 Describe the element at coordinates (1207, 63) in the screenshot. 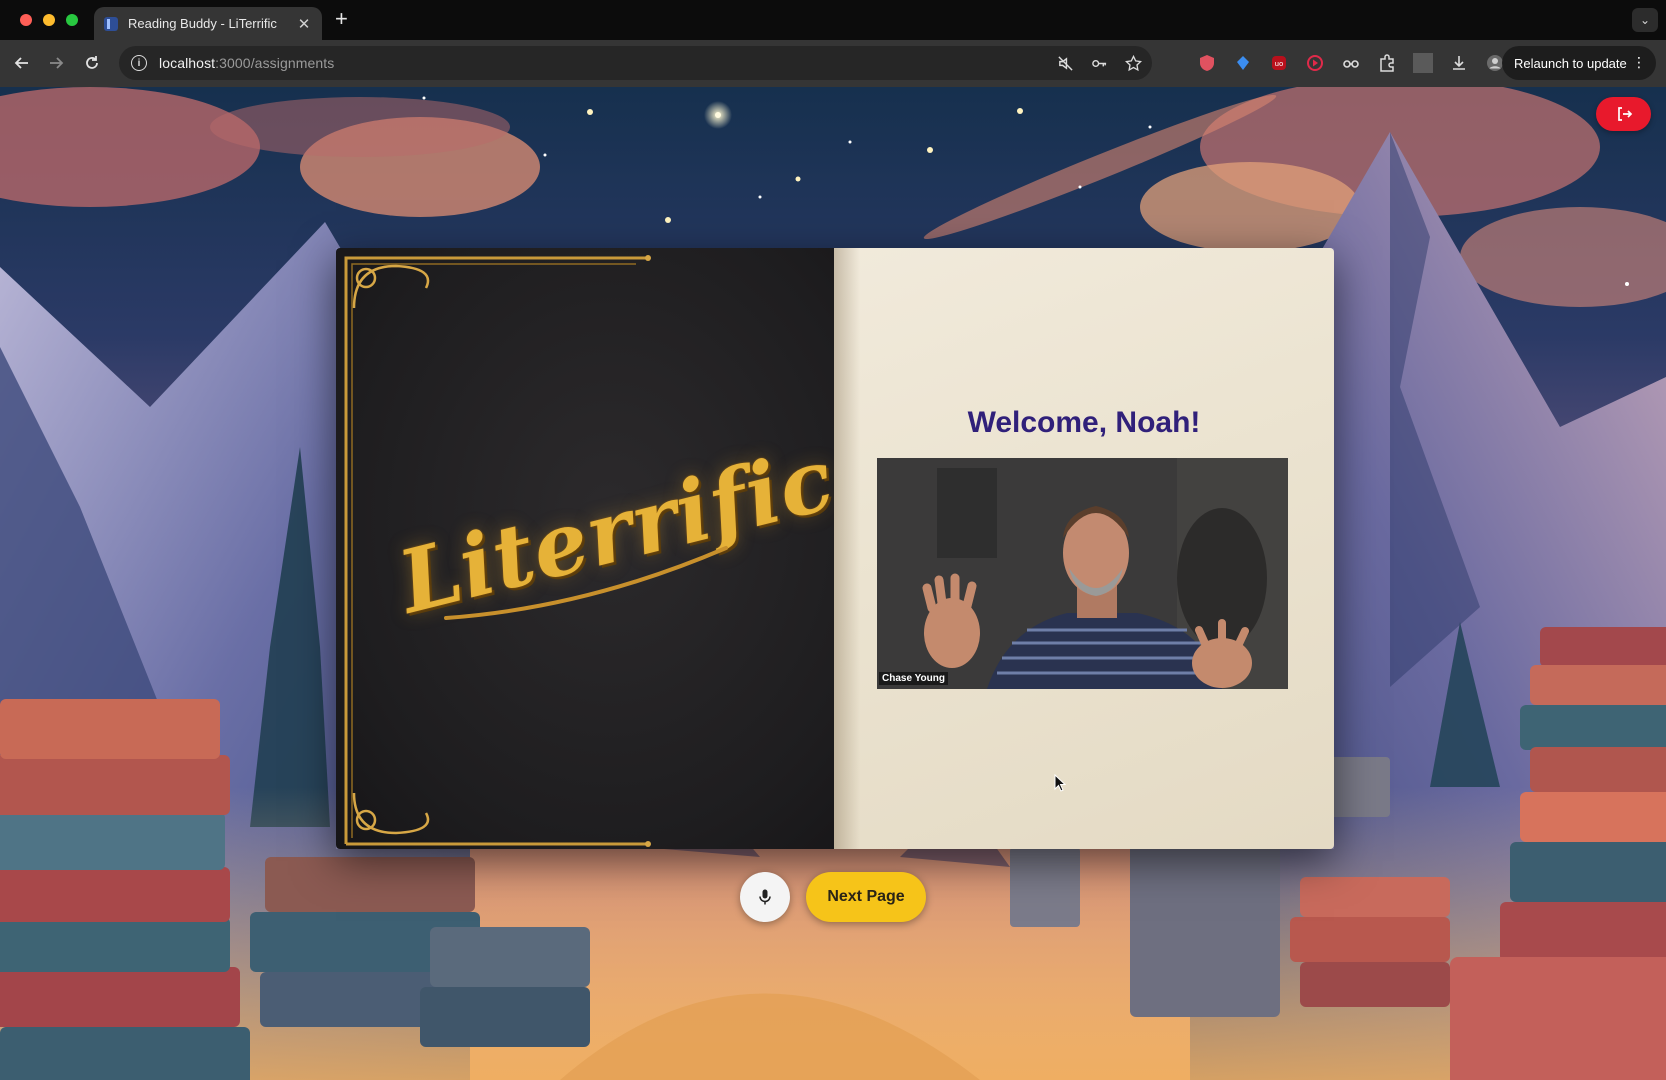

I see `shield-extension-icon` at that location.